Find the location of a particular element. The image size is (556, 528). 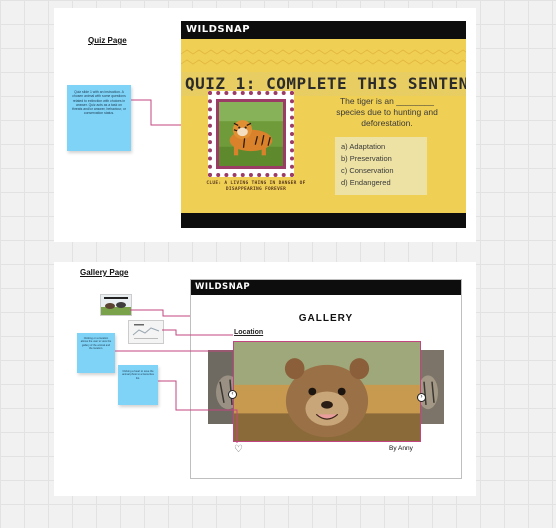

gallery-frame-title: Gallery Page is located at coordinates (104, 272).